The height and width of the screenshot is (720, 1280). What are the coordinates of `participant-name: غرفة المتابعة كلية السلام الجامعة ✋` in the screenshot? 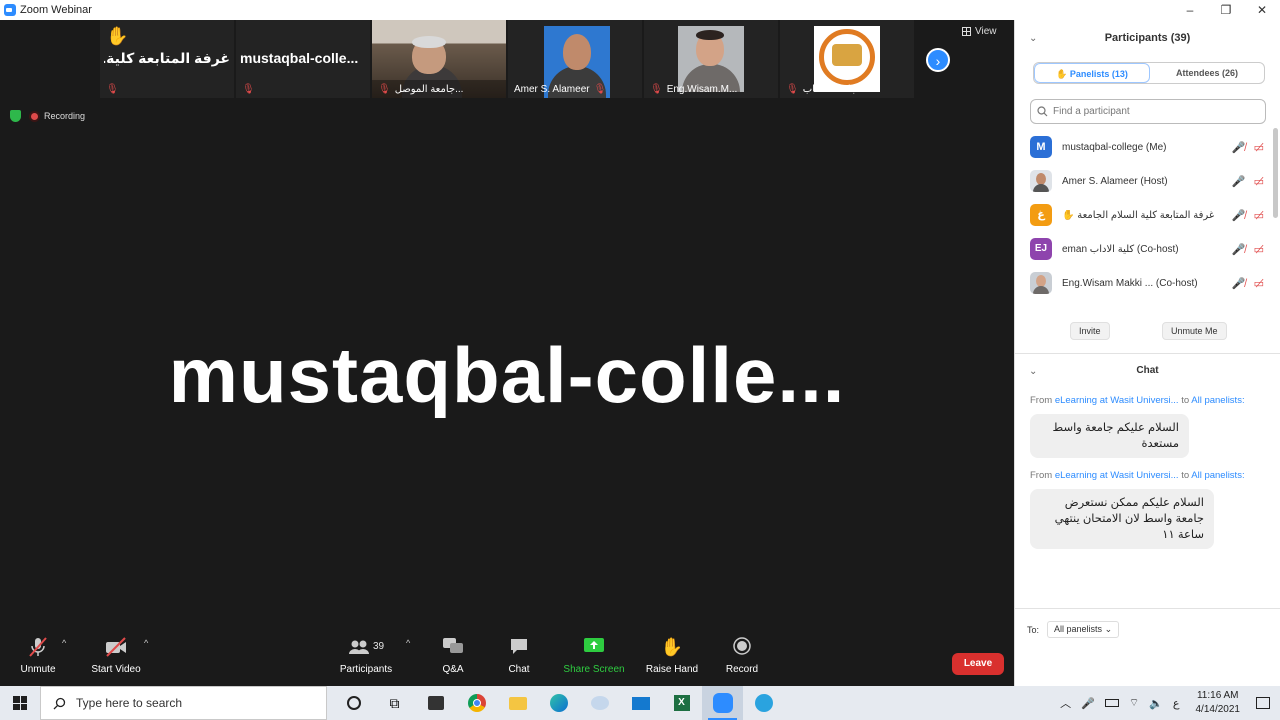 It's located at (1138, 215).